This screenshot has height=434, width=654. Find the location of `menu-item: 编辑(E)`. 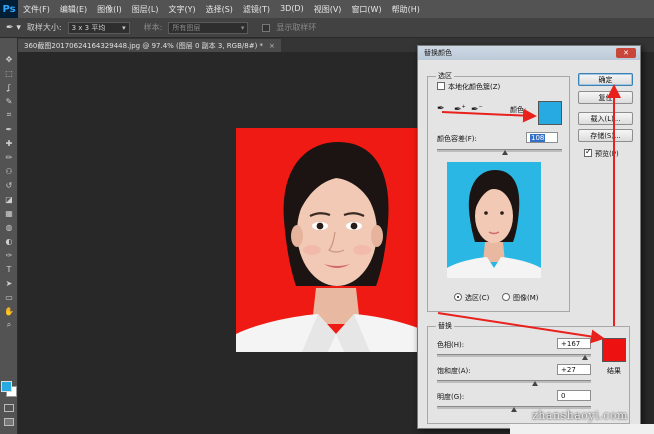

menu-item: 编辑(E) is located at coordinates (73, 9).